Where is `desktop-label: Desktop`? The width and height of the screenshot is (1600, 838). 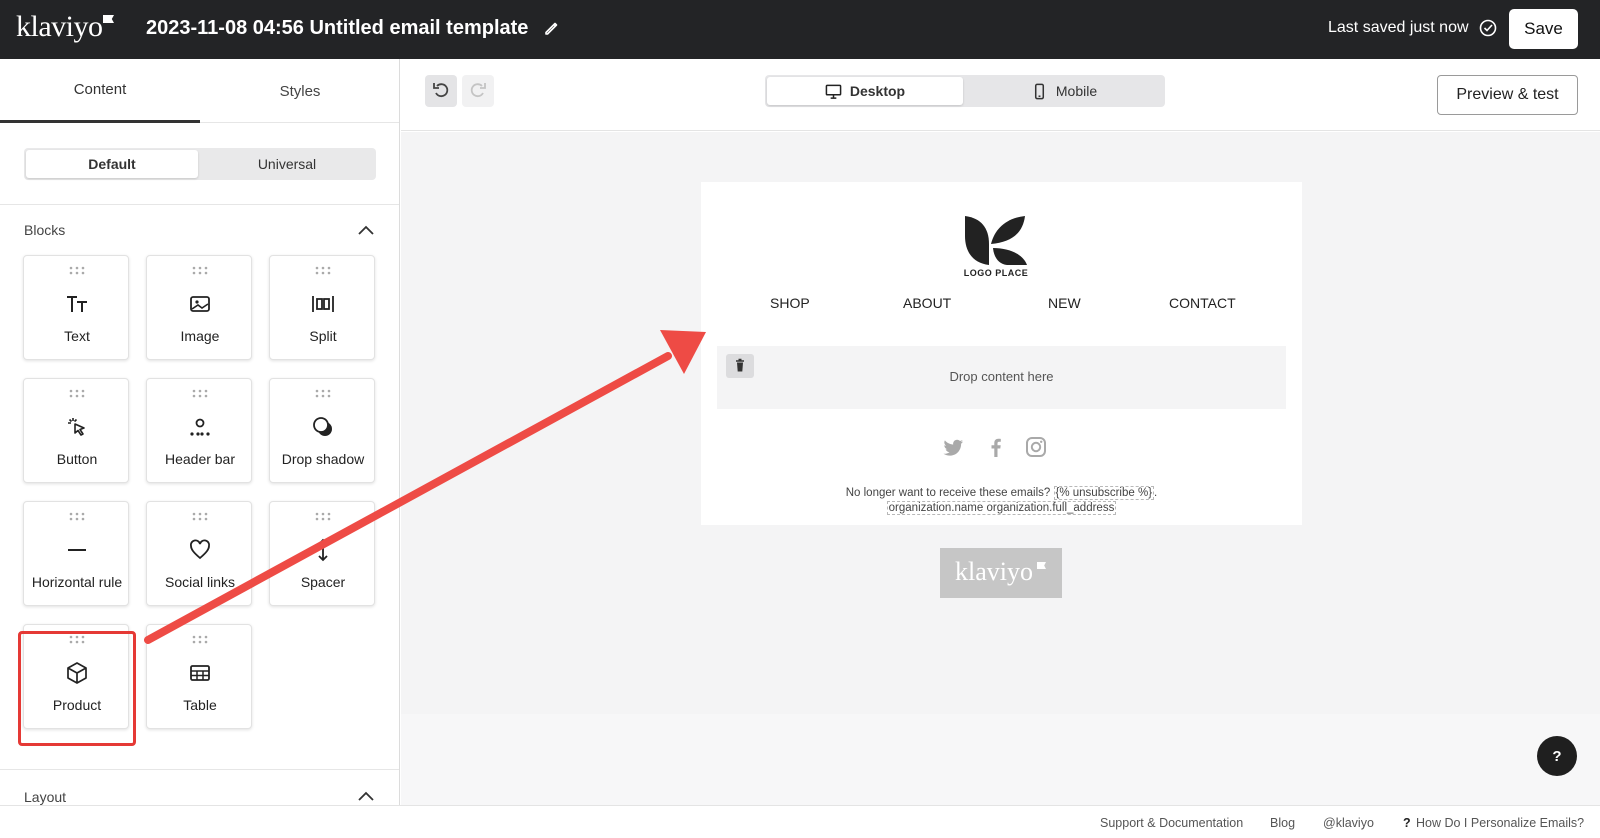
desktop-label: Desktop is located at coordinates (877, 91).